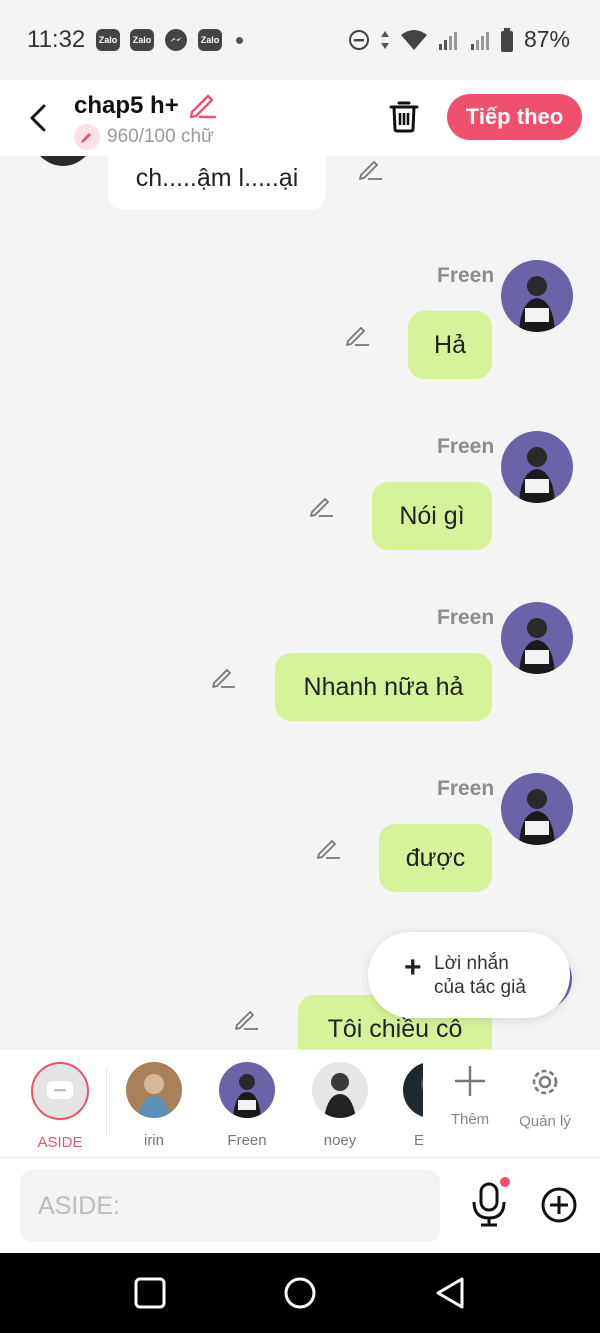 The image size is (600, 1333). Describe the element at coordinates (153, 1140) in the screenshot. I see `character-label: irin` at that location.